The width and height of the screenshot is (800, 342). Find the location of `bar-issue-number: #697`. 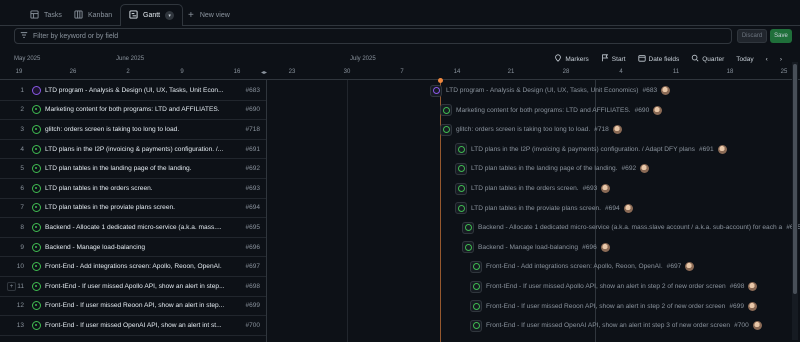

bar-issue-number: #697 is located at coordinates (674, 267).